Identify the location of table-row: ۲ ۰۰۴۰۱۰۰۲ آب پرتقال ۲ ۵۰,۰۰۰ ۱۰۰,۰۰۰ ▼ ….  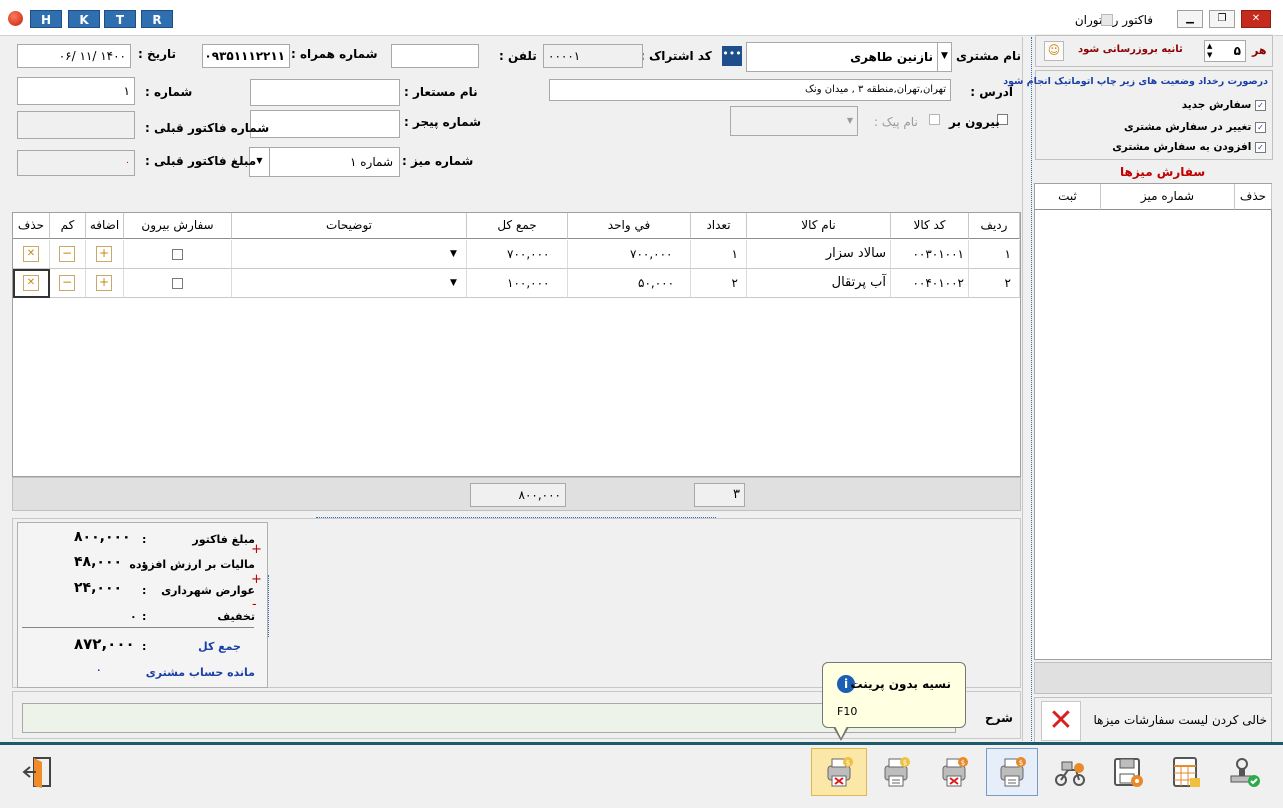
(516, 283).